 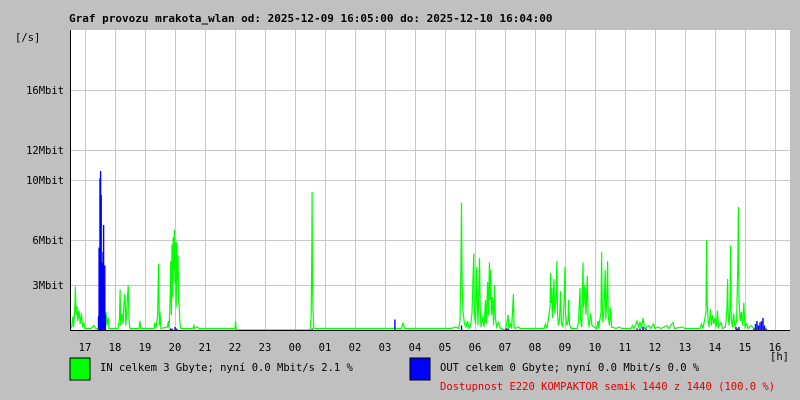 What do you see at coordinates (27, 38) in the screenshot?
I see `y-axis-label: [/s]` at bounding box center [27, 38].